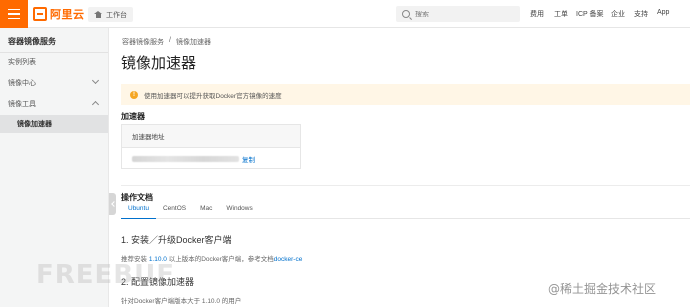 This screenshot has width=690, height=307. What do you see at coordinates (213, 96) in the screenshot?
I see `alert-text: 使用加速器可以提升获取Docker官方镜像的速度` at bounding box center [213, 96].